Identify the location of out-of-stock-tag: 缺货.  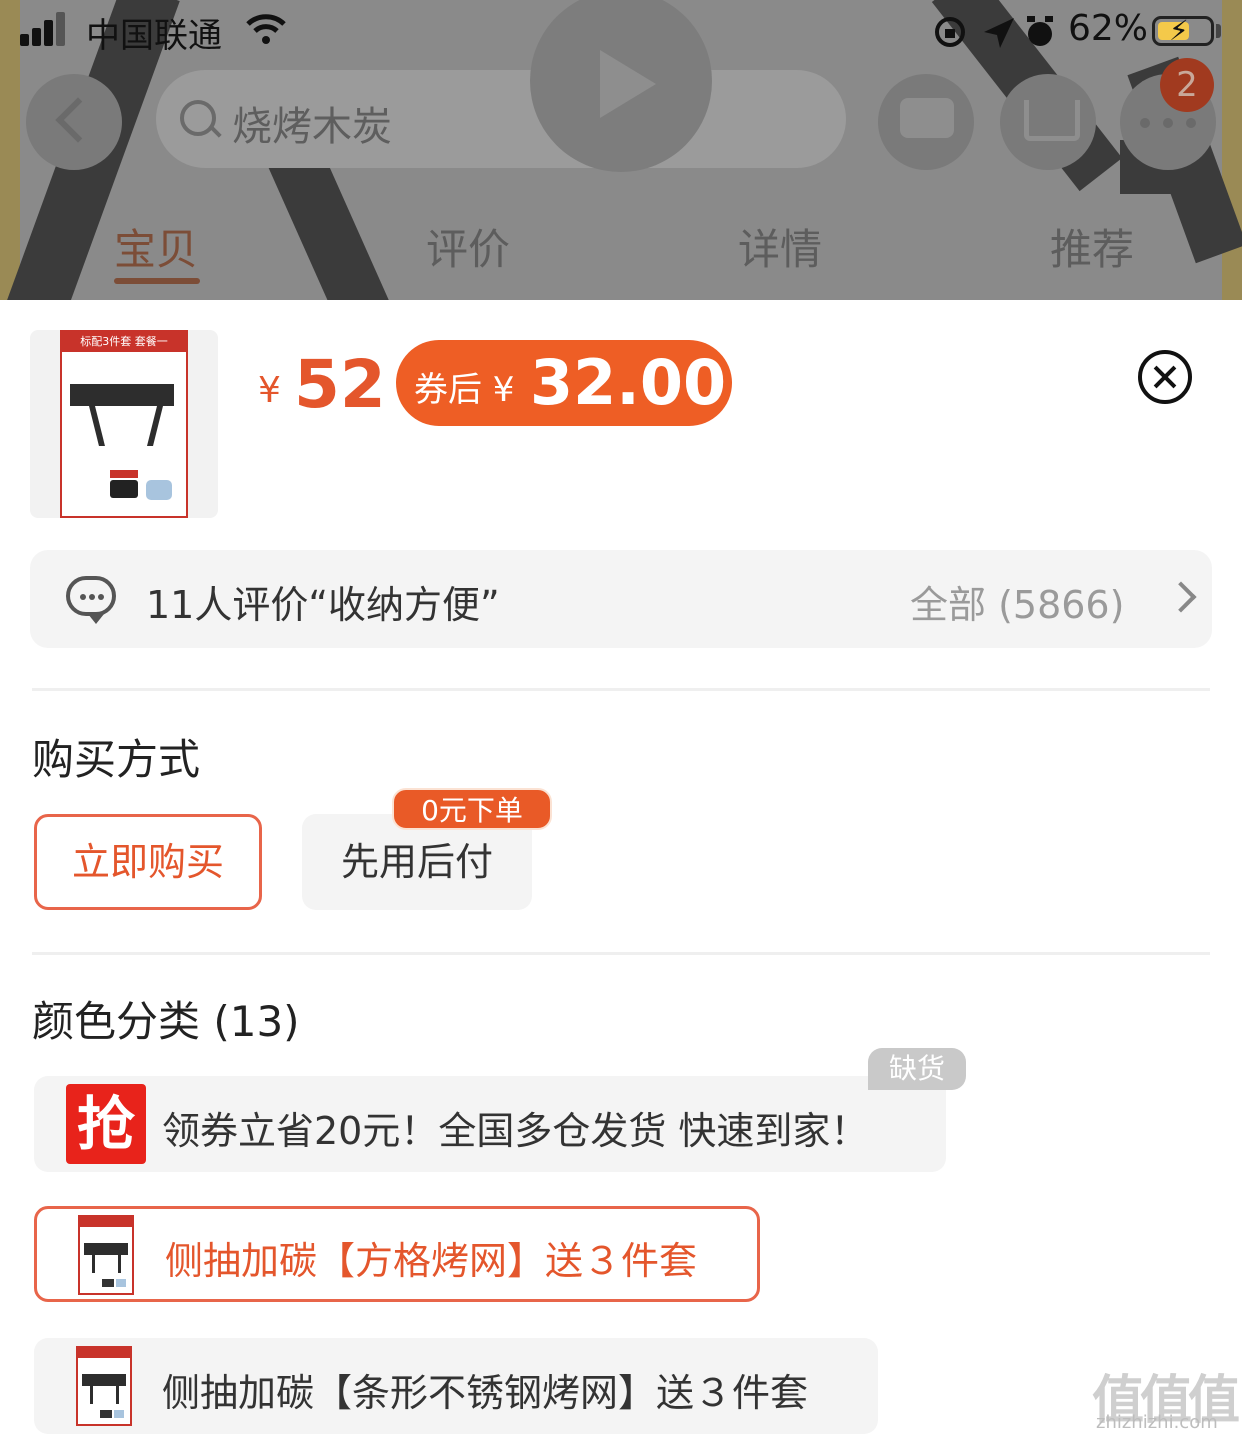
(917, 1069).